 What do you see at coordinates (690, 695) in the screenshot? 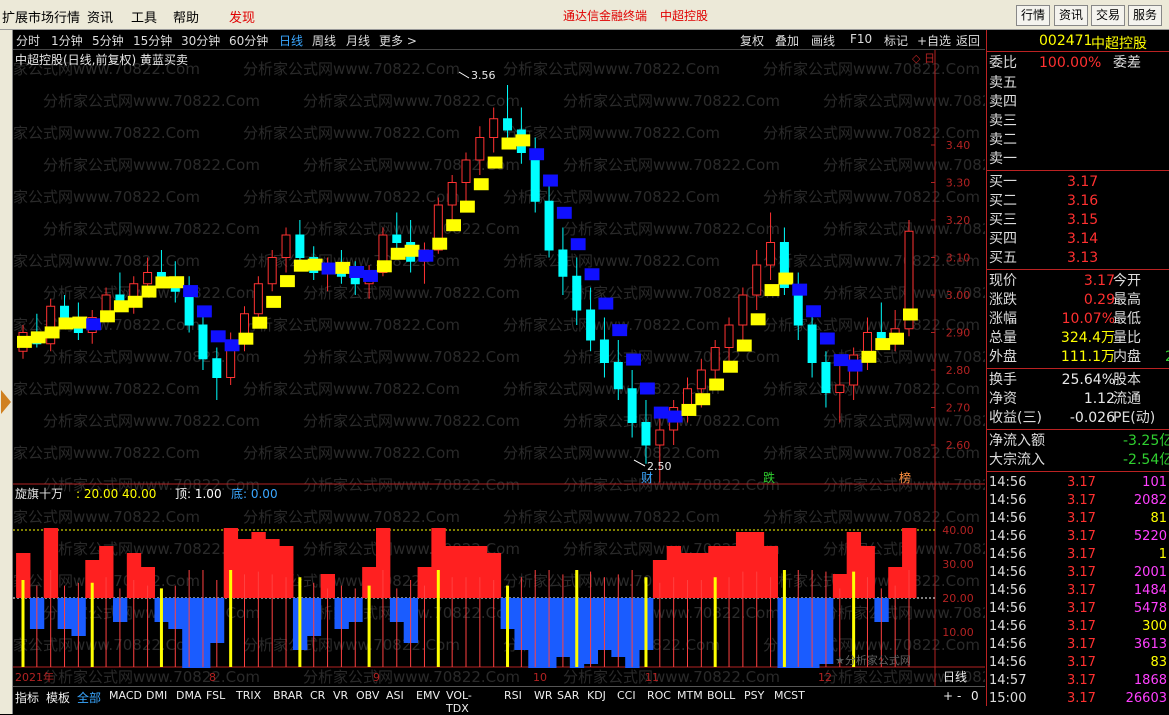
I see `indicator-tab: MTM` at bounding box center [690, 695].